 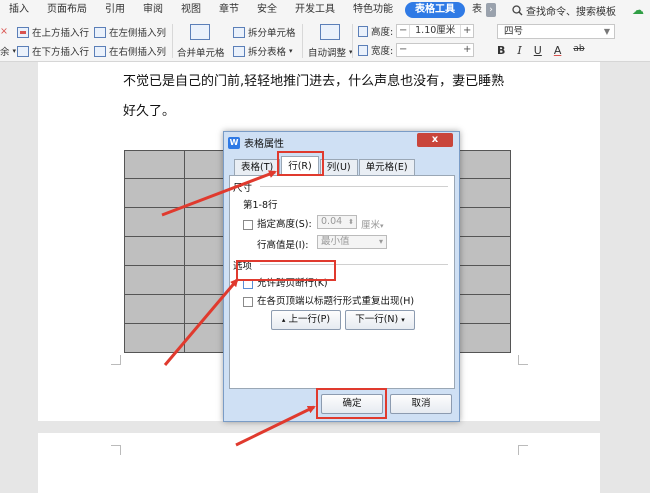 I want to click on row-height-stepper: − 1.10厘米 +, so click(x=435, y=31).